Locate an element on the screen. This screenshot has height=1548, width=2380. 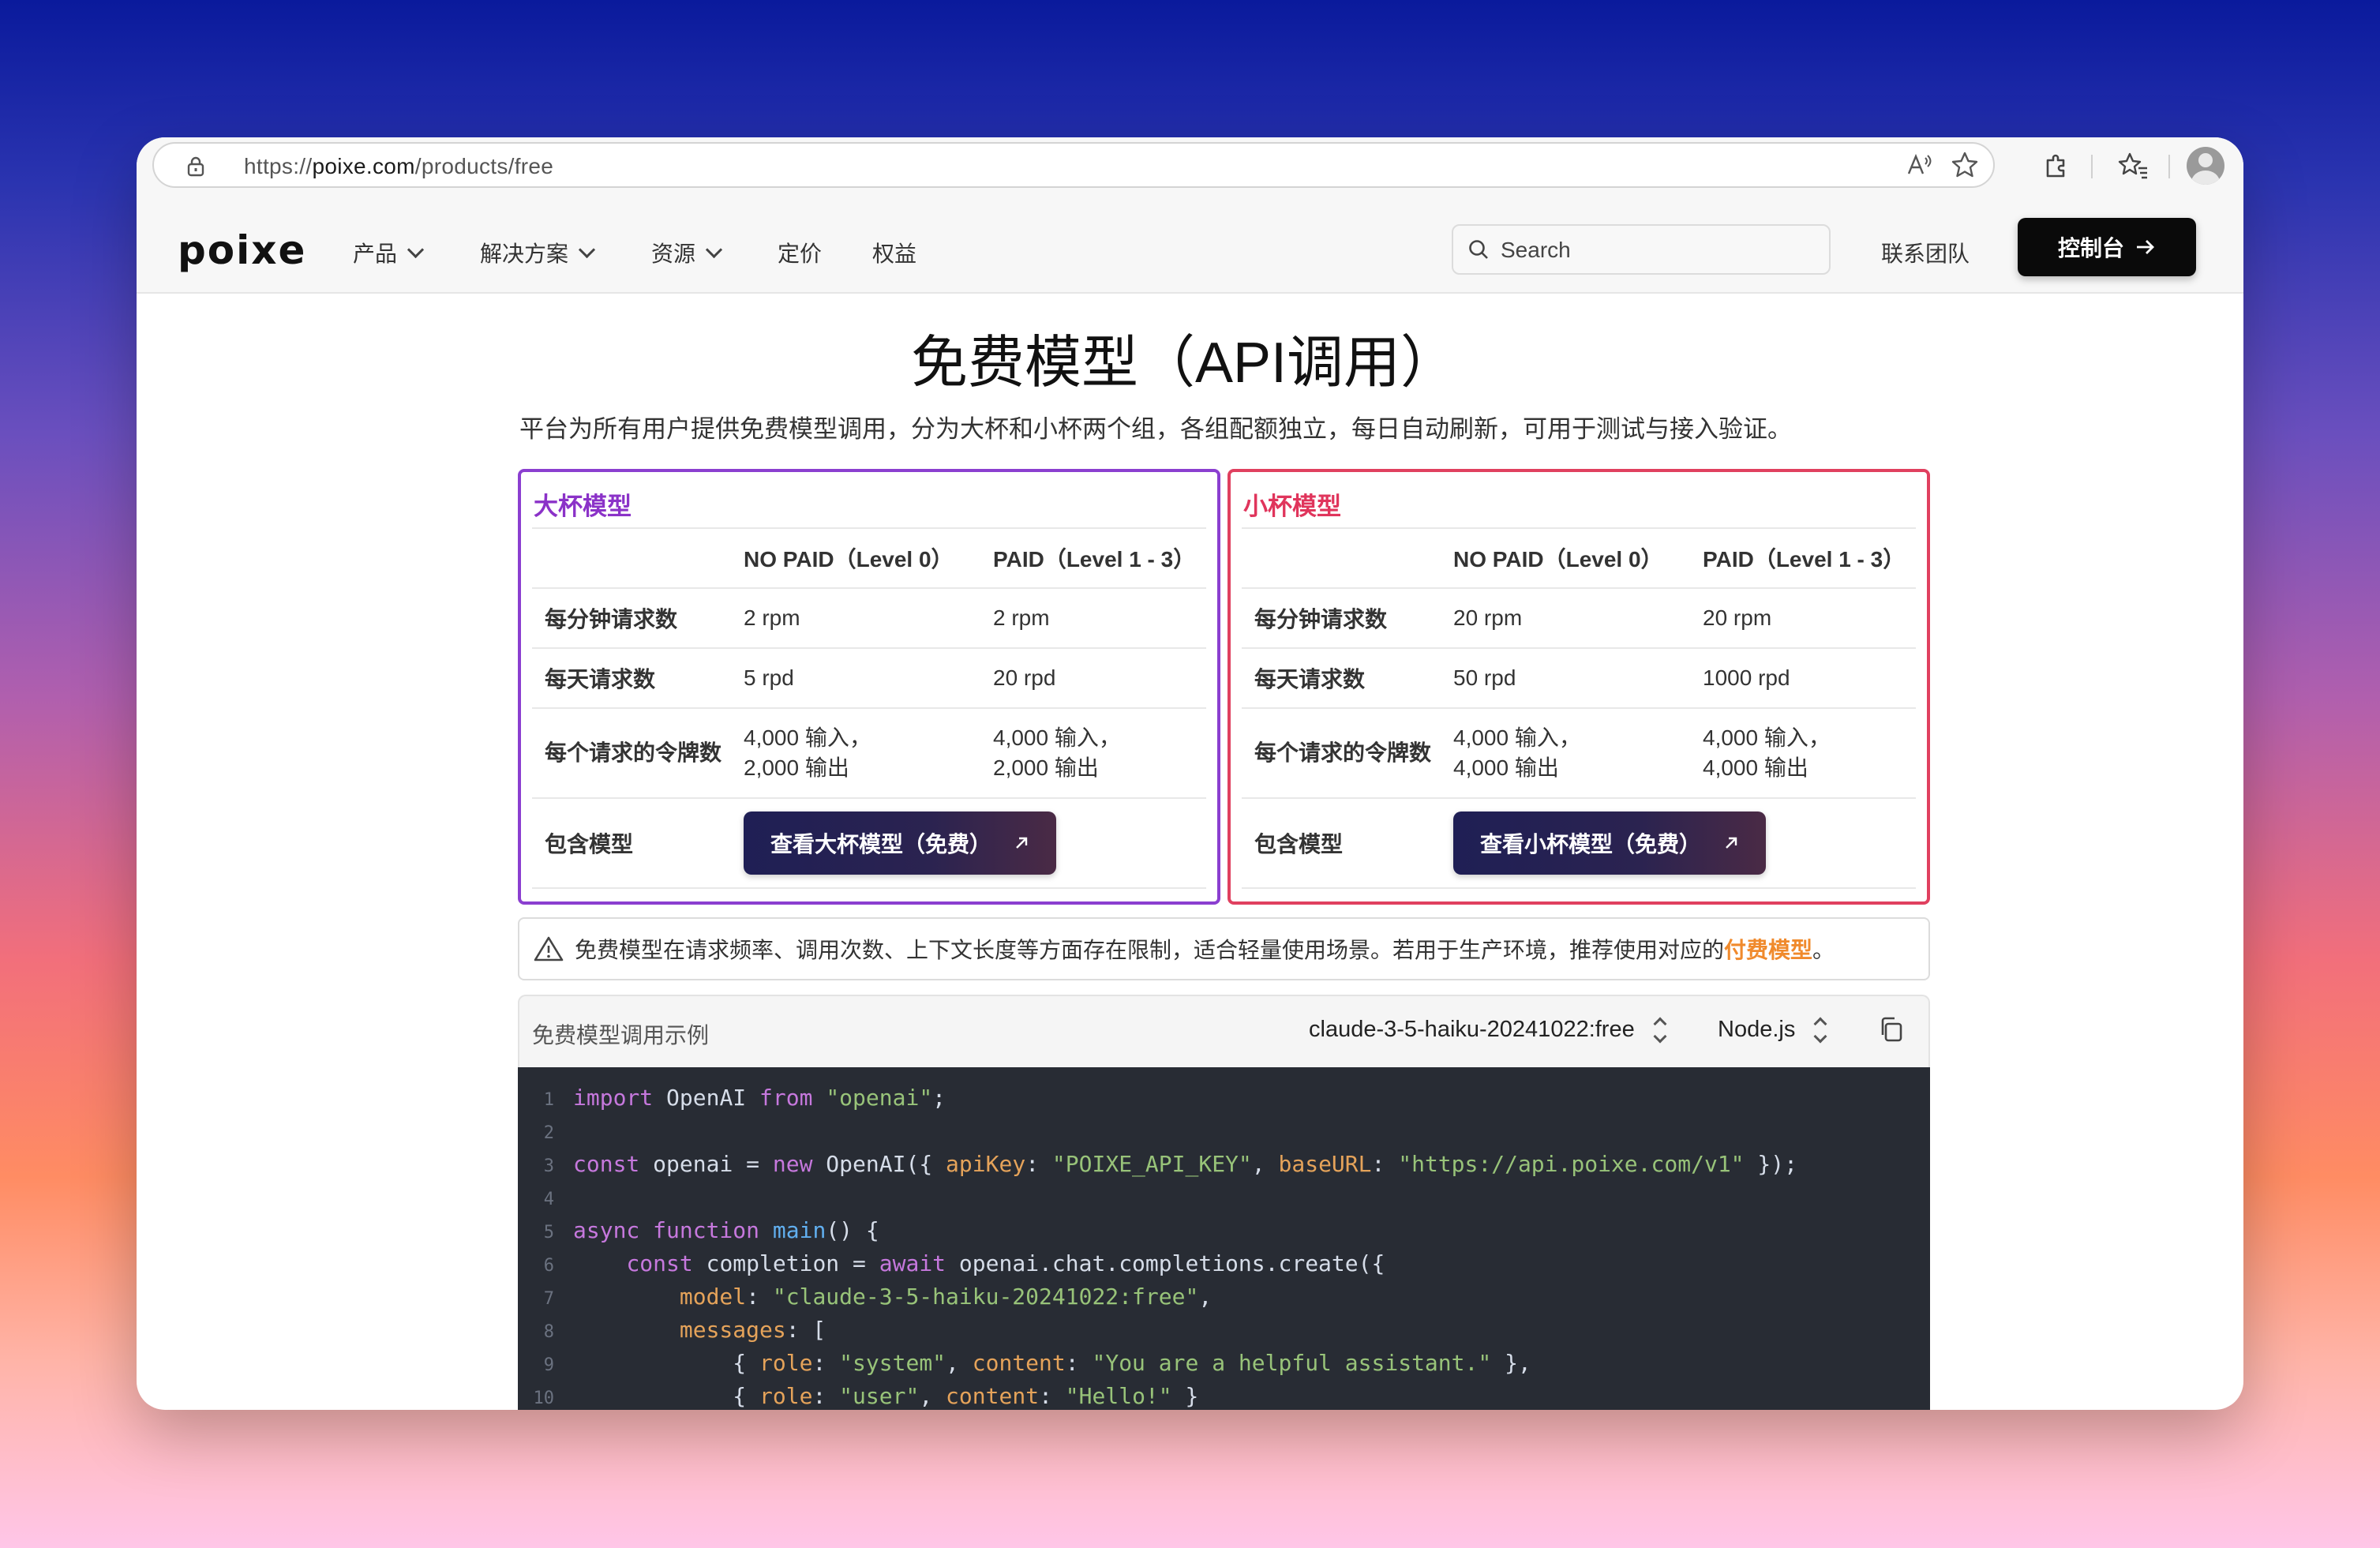
notice-end: 。 is located at coordinates (1823, 950).